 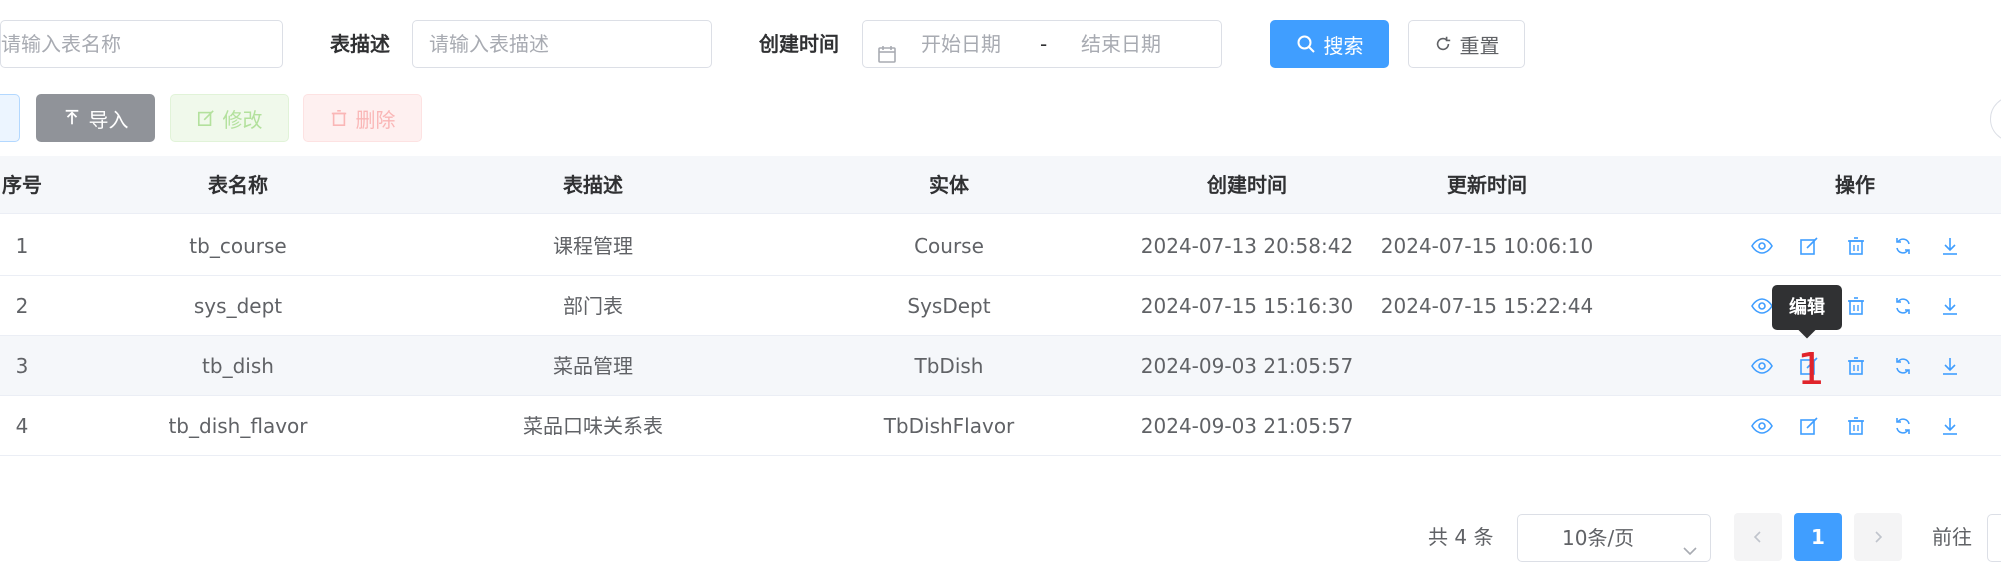 I want to click on annotation-marker: 1, so click(x=1811, y=369).